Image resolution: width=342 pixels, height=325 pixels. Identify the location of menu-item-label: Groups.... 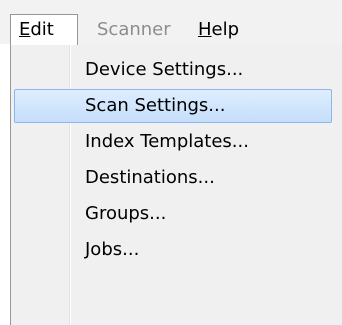
(126, 213).